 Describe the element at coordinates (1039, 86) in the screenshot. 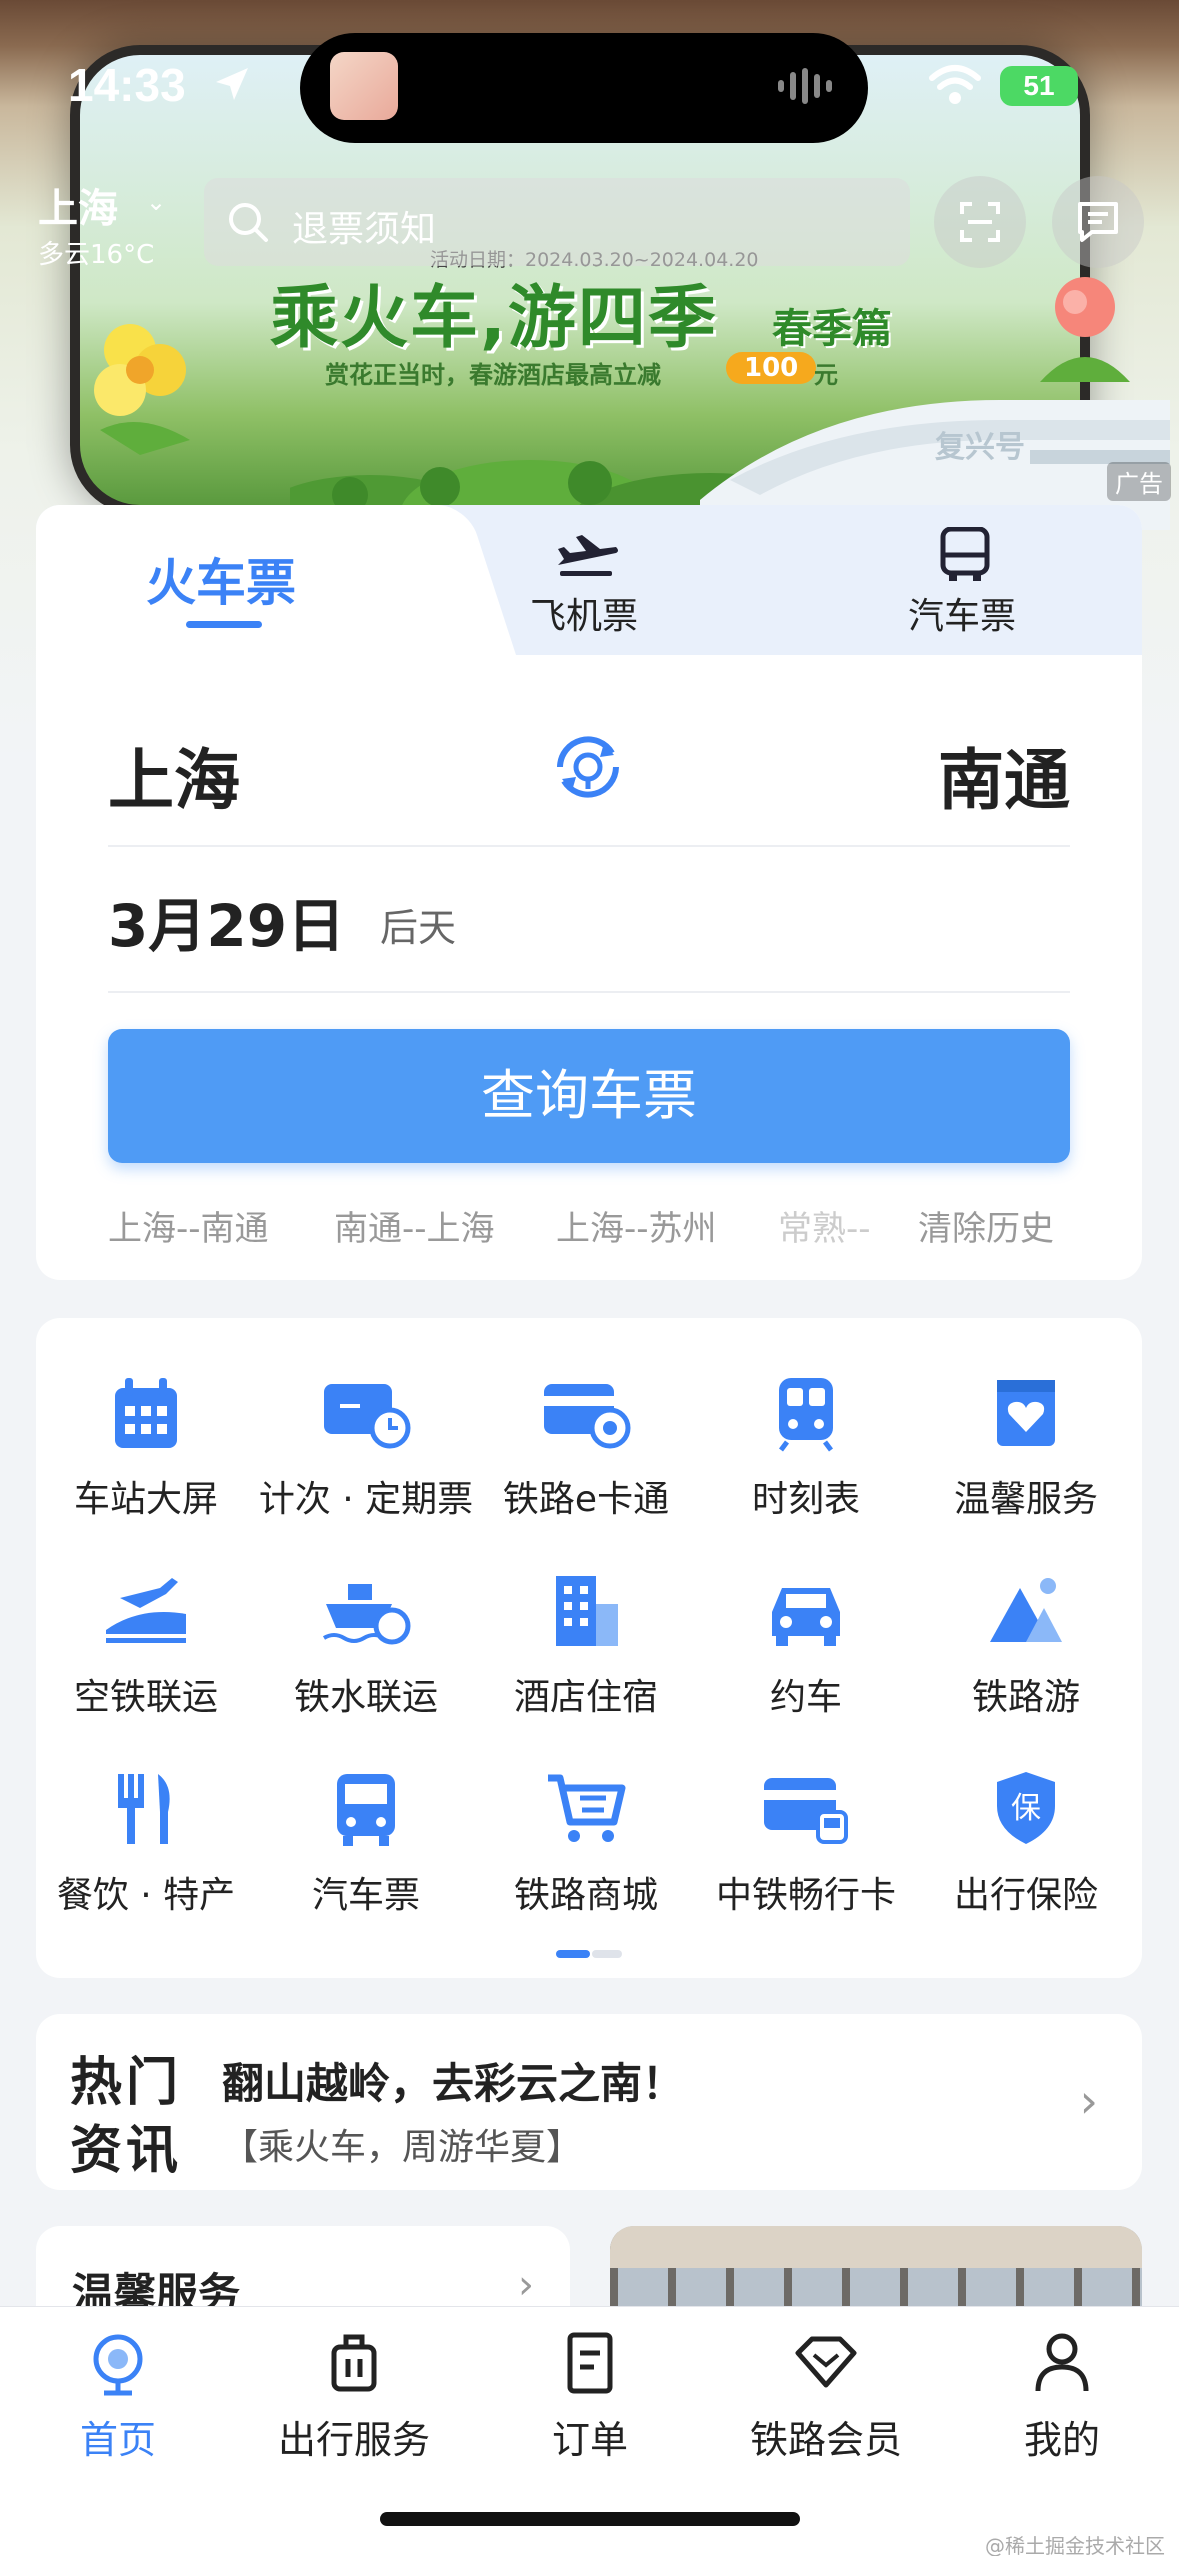

I see `battery-indicator: 51` at that location.